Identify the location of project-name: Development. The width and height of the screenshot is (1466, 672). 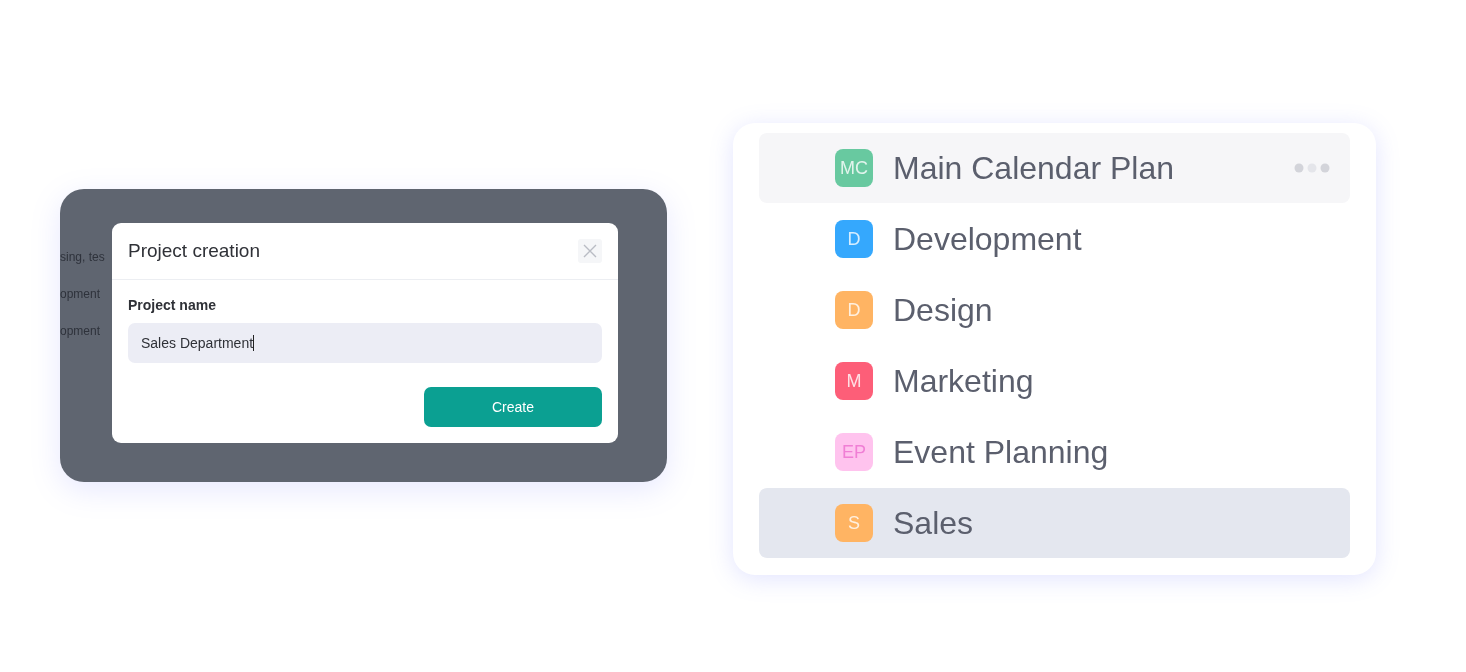
(988, 239).